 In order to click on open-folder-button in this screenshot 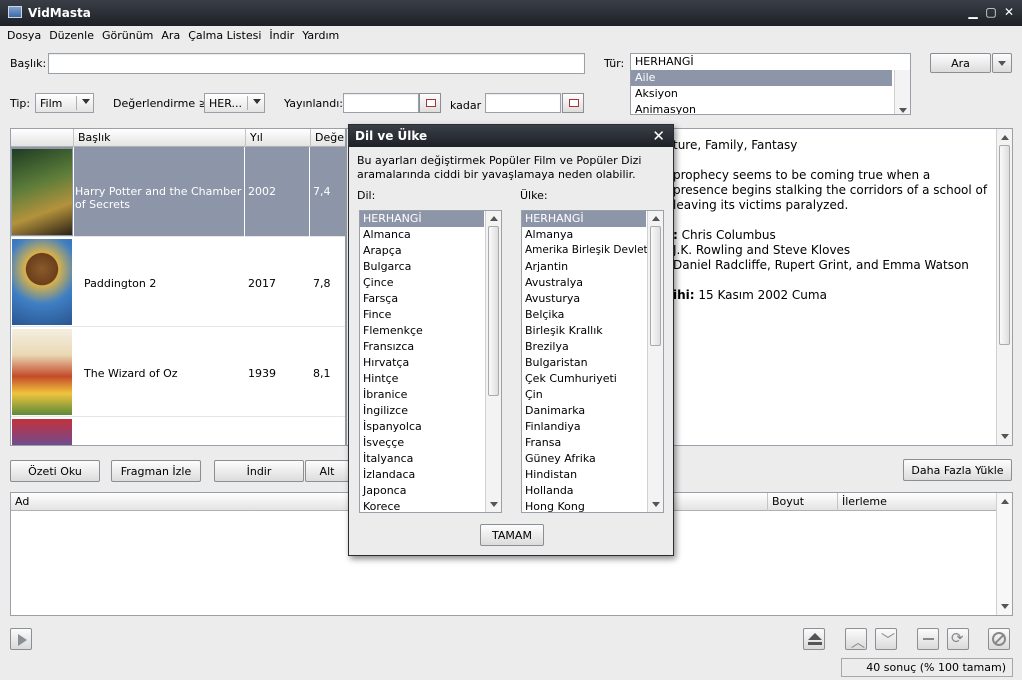, I will do `click(814, 639)`.